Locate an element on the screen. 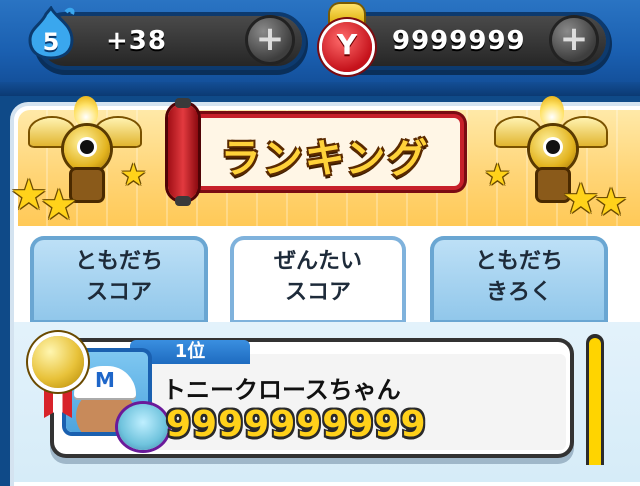 This screenshot has height=486, width=640. tab-friends-record: ともだち きろく is located at coordinates (519, 280).